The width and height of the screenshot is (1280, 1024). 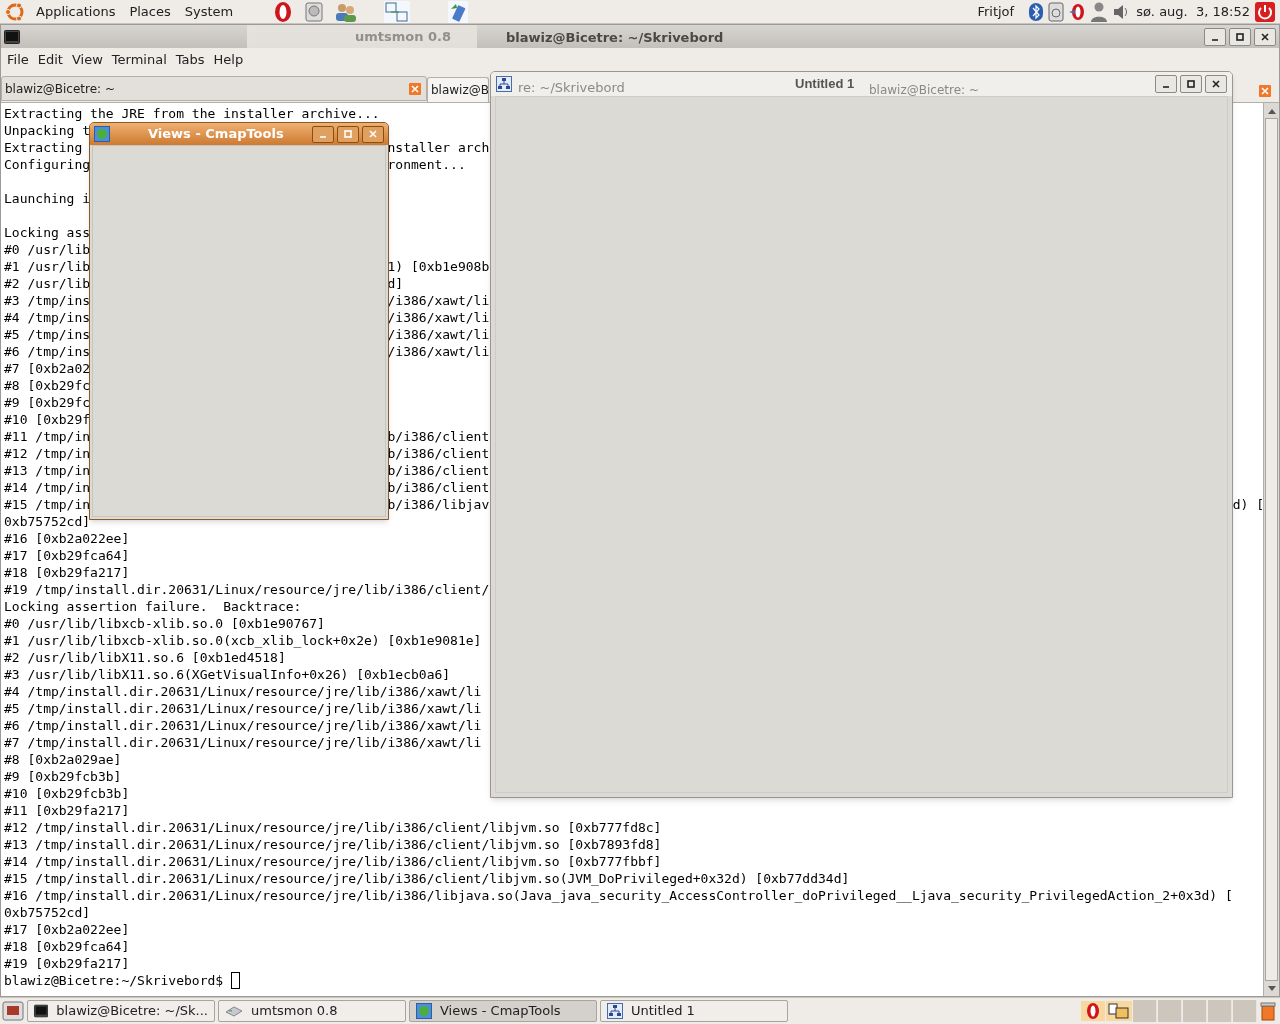 I want to click on terminal-line: #5 /tmp/ins, so click(x=47, y=334).